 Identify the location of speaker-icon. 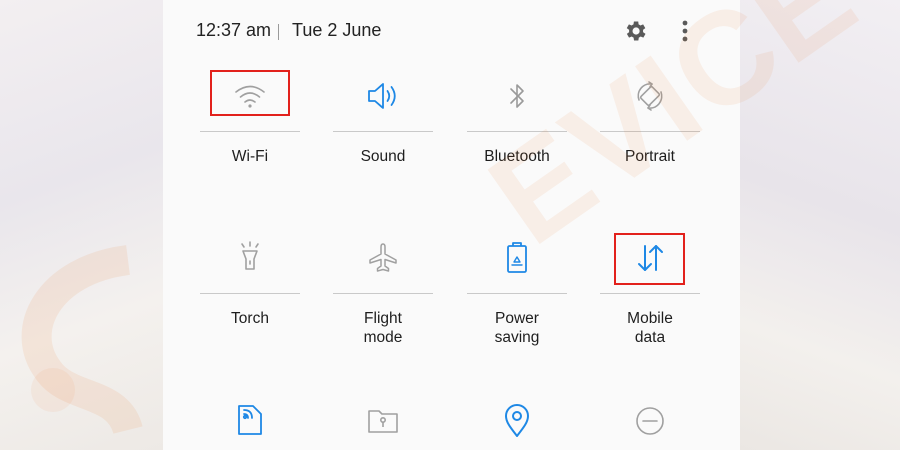
(383, 96).